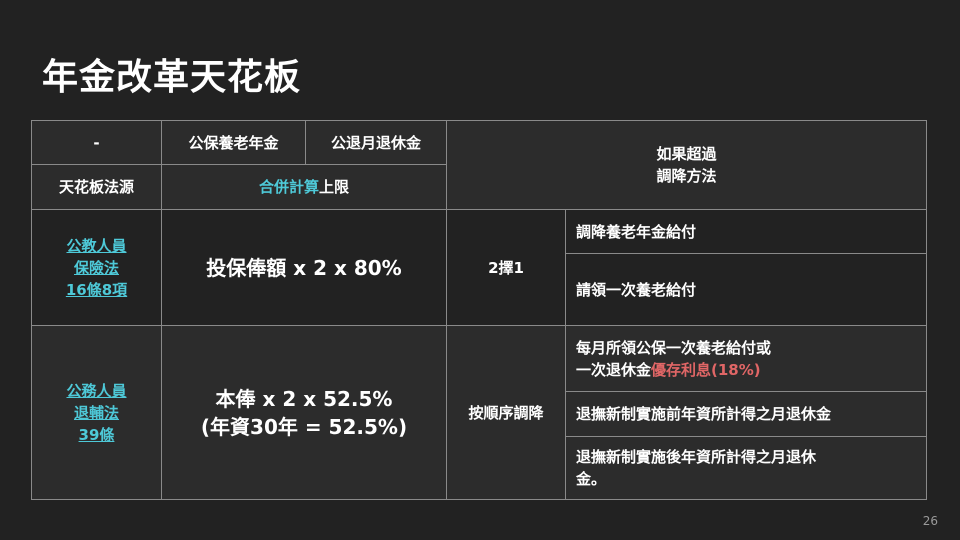 The image size is (960, 540). Describe the element at coordinates (746, 358) in the screenshot. I see `row2-option1-cell: 每月所領公保一次養老給付或 一次退休金優存利息(18%)` at that location.